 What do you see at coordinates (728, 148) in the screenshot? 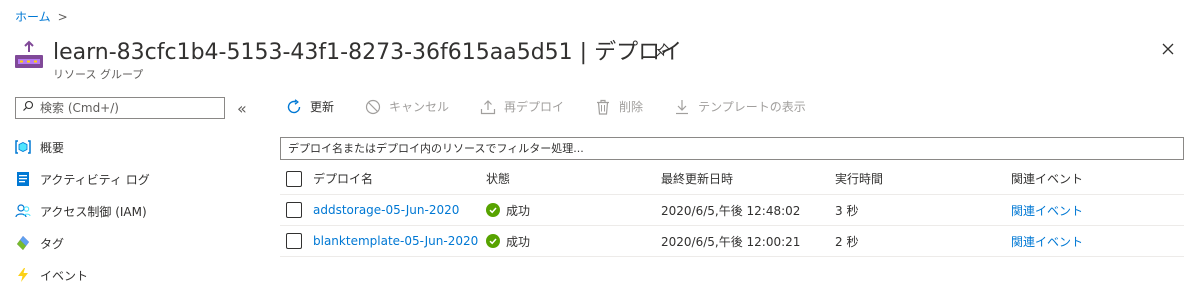
I see `filter-input` at bounding box center [728, 148].